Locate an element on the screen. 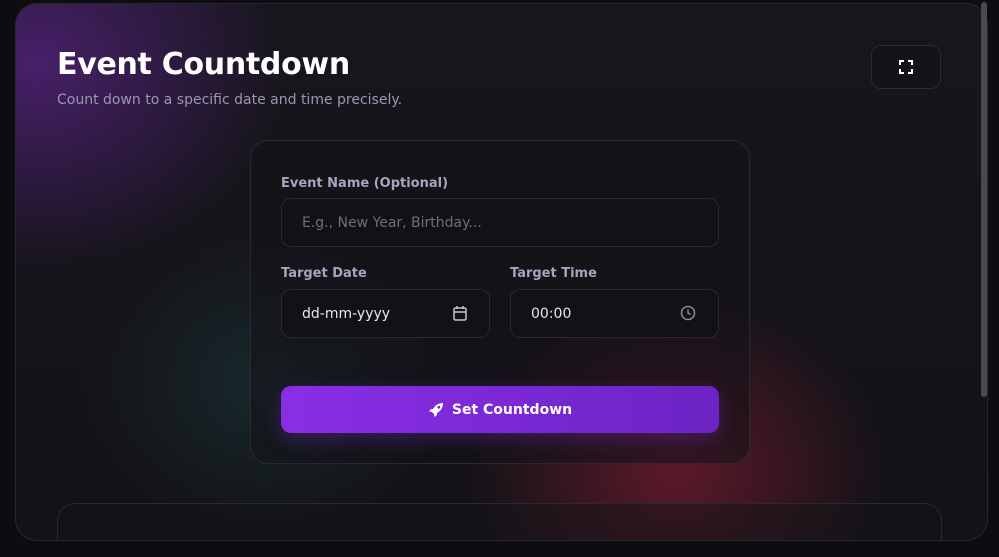  countdown-display-panel is located at coordinates (499, 521).